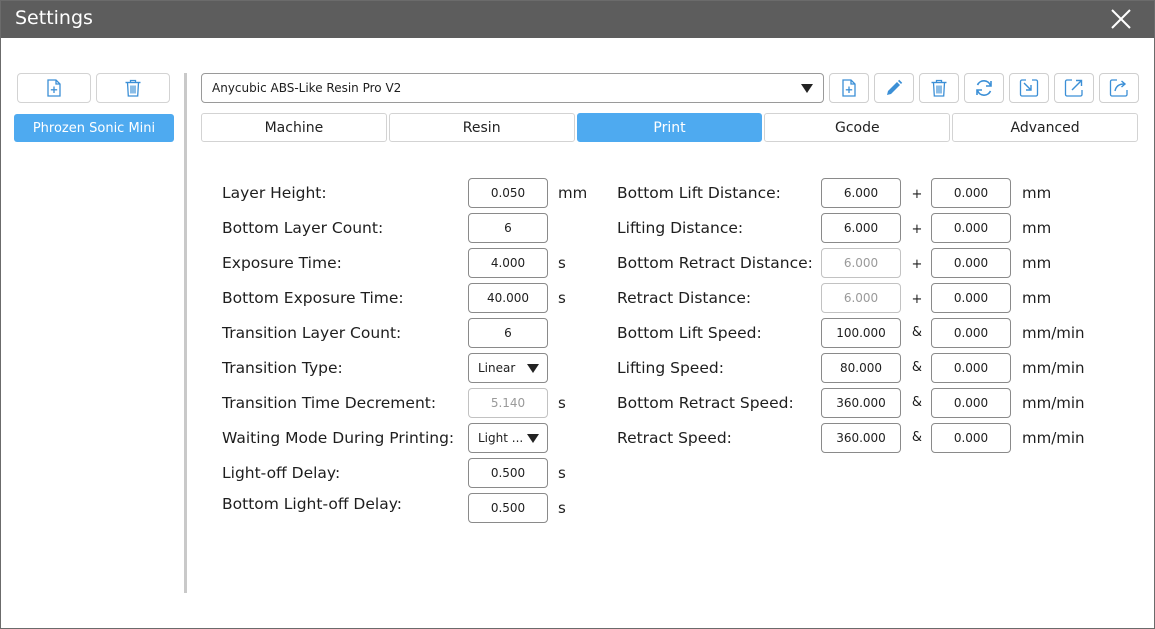 The image size is (1155, 629). What do you see at coordinates (312, 504) in the screenshot?
I see `bottom-light-off-delay-label: Bottom Light-off Delay:` at bounding box center [312, 504].